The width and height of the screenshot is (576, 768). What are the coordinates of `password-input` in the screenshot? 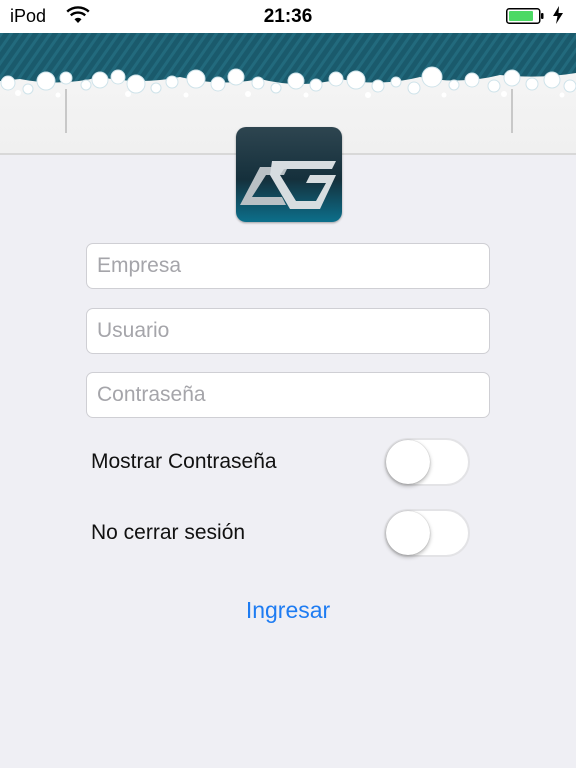 It's located at (288, 395).